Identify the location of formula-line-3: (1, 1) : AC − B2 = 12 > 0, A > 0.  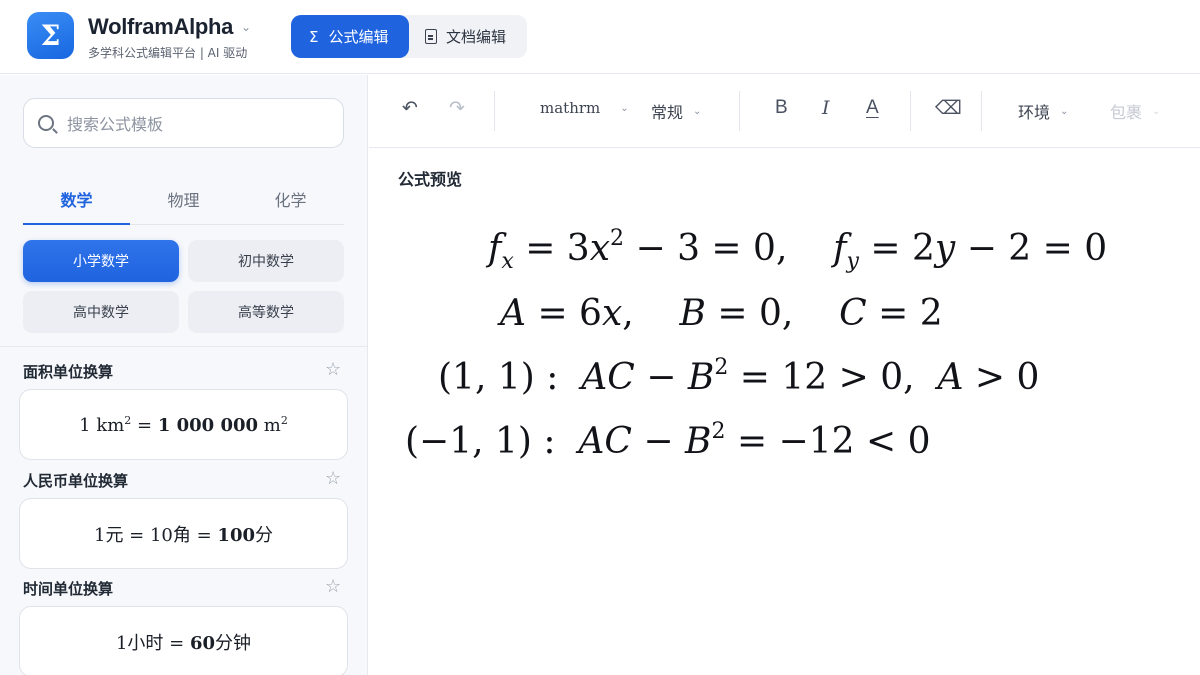
(739, 377).